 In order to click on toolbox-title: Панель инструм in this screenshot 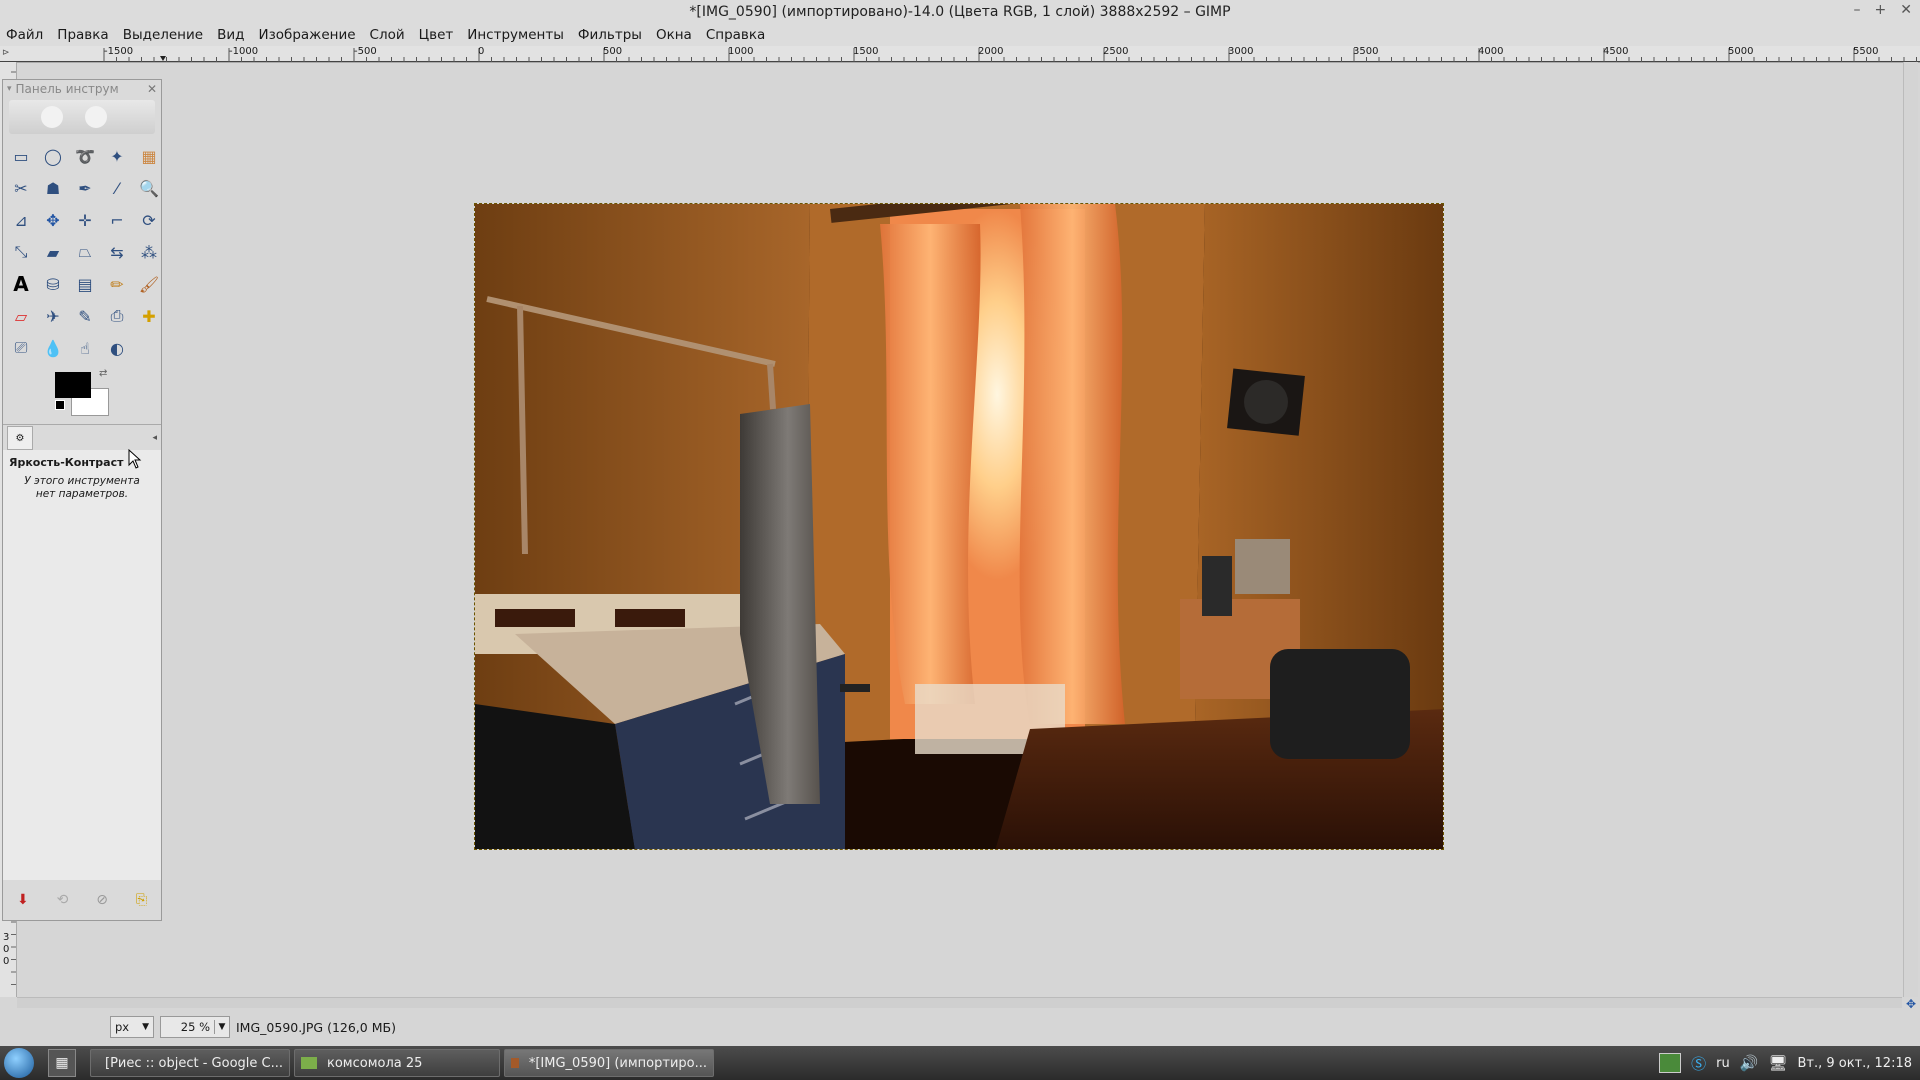, I will do `click(67, 89)`.